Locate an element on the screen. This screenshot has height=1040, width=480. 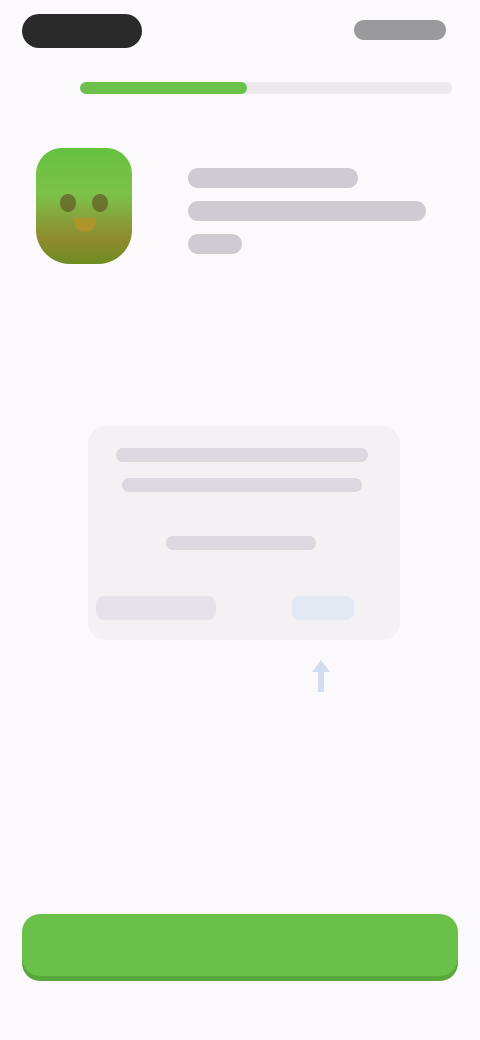
lesson-progress-bar is located at coordinates (266, 88).